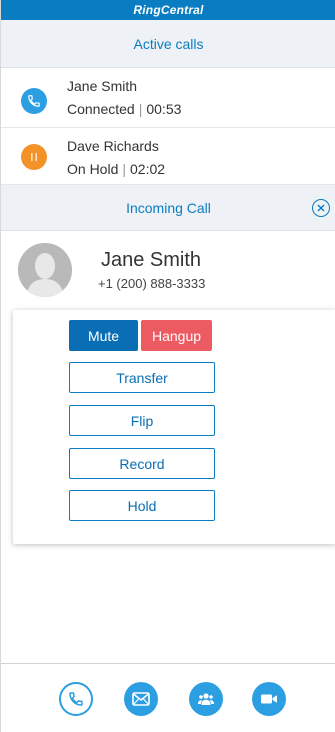 The height and width of the screenshot is (732, 335). I want to click on active-call-row: Jane Smith Connected | 00:53, so click(168, 98).